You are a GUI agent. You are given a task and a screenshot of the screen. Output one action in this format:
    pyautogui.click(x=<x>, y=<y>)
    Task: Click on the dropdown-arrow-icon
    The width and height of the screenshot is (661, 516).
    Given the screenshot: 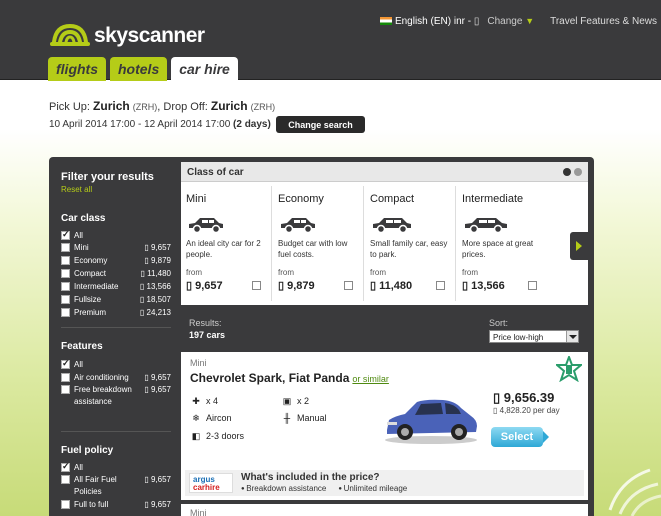 What is the action you would take?
    pyautogui.click(x=572, y=336)
    